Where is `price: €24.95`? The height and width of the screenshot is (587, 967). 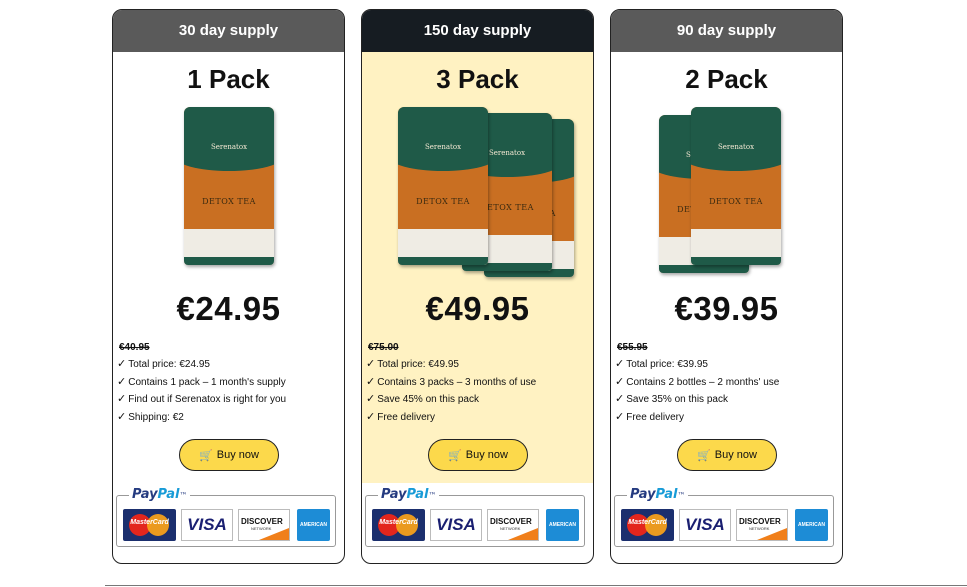 price: €24.95 is located at coordinates (228, 308).